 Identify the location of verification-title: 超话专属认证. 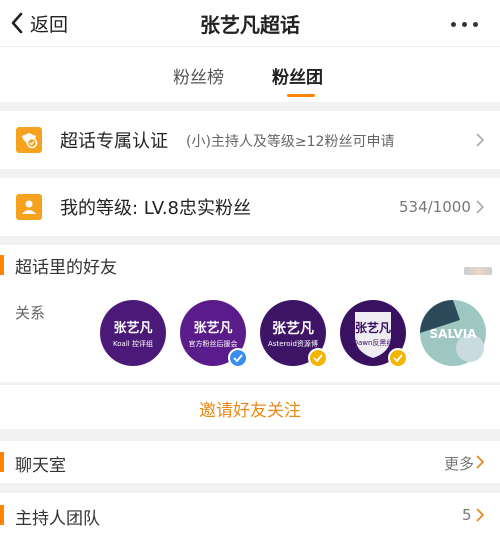
(114, 141).